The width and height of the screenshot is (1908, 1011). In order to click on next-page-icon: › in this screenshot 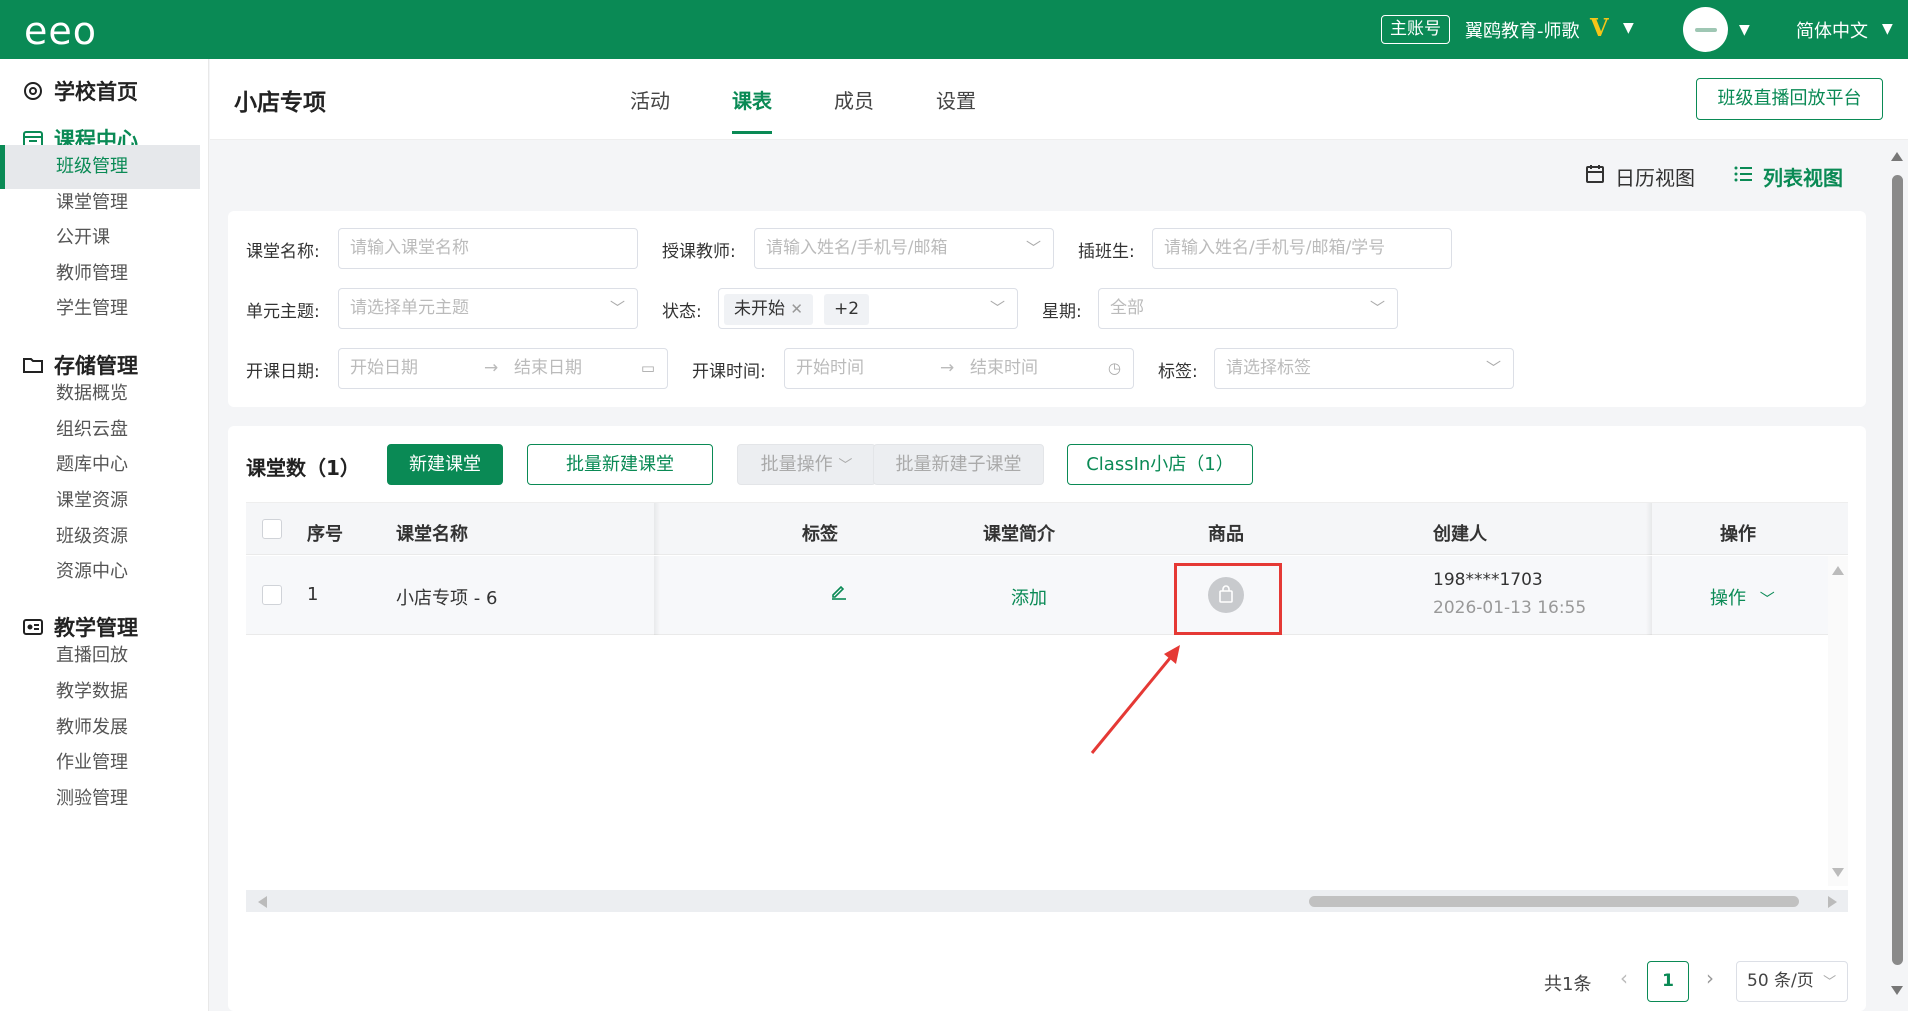, I will do `click(1710, 978)`.